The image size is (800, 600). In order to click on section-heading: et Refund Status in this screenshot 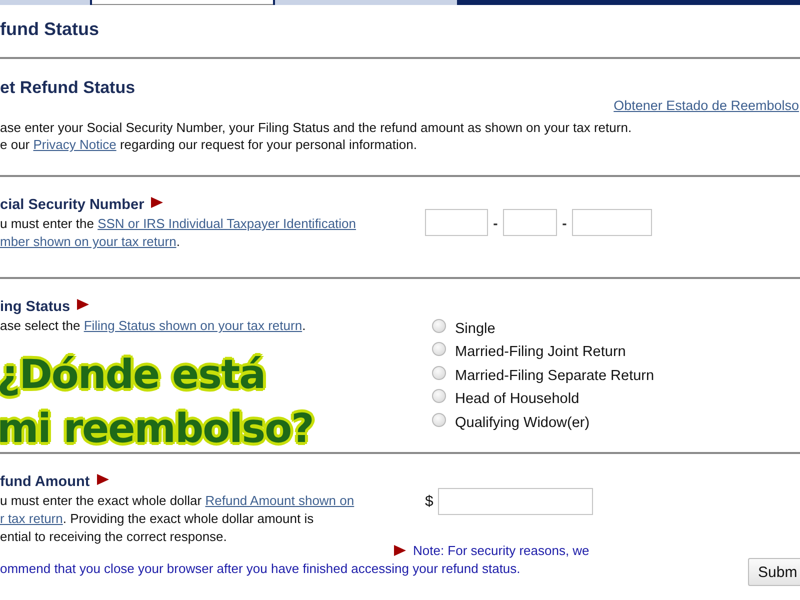, I will do `click(68, 88)`.